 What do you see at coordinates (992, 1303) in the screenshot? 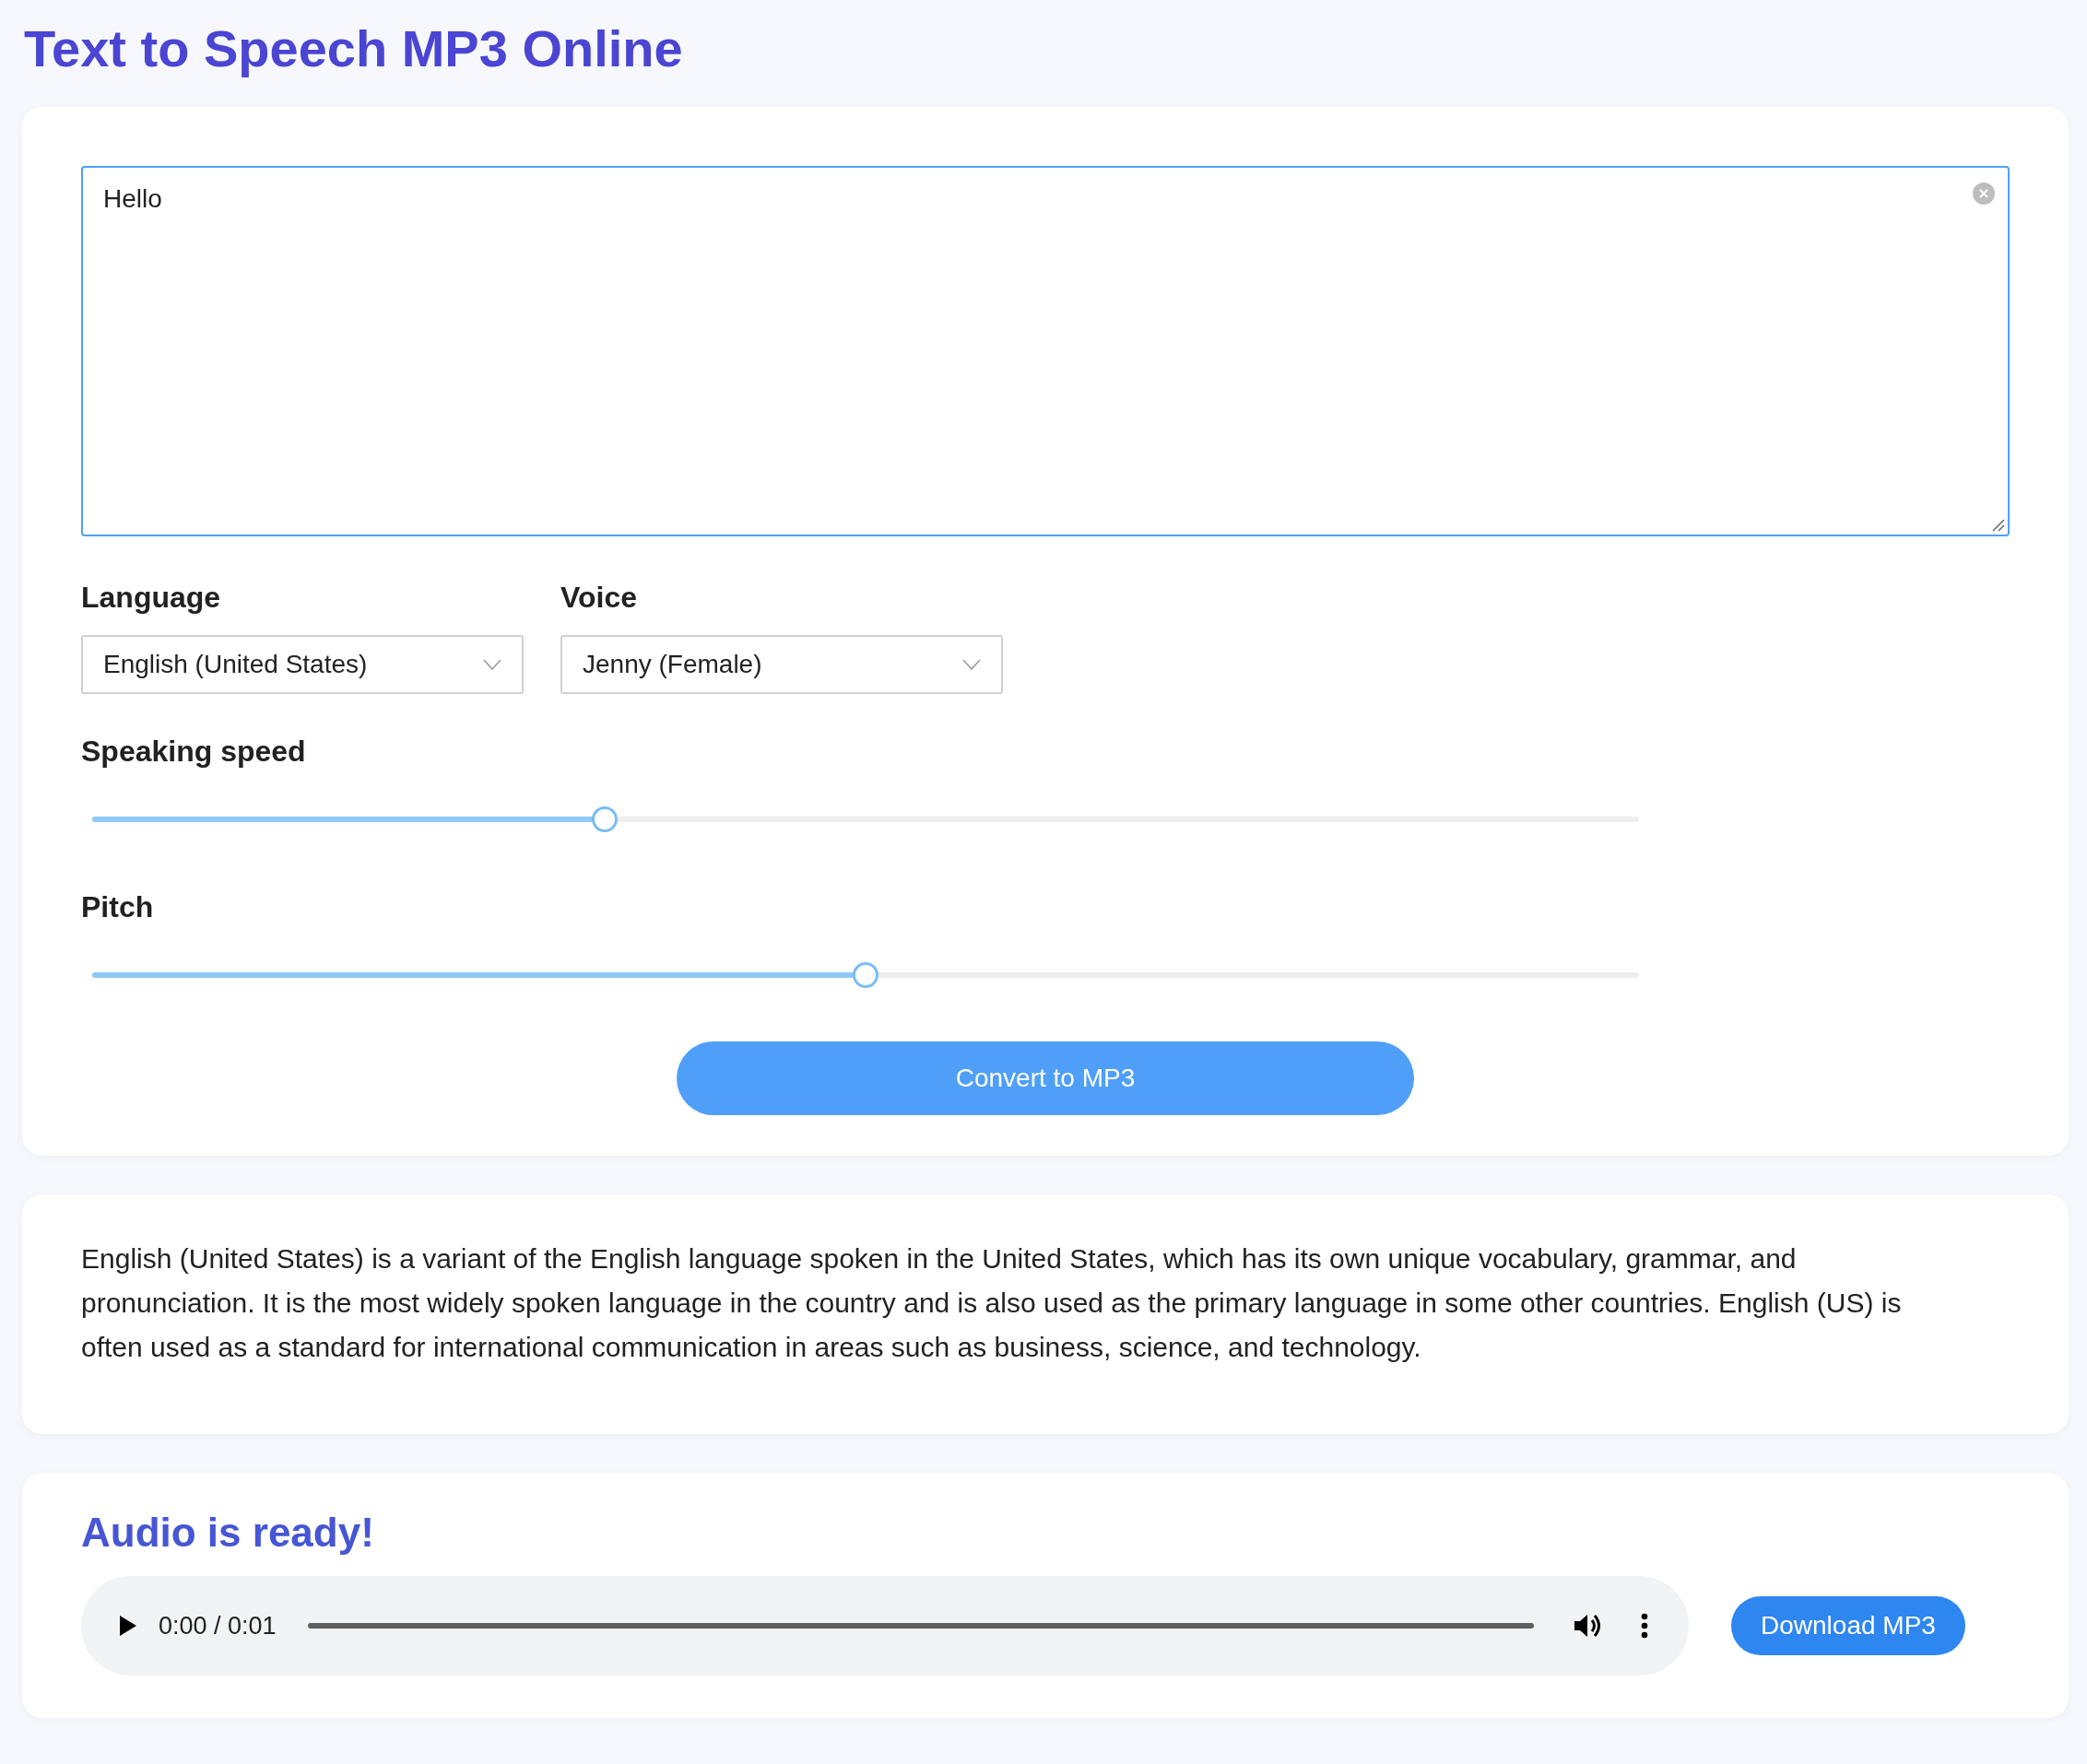
I see `description-text: English (United States) is a variant of the English language spoken in the United States, which has its own unique vocabulary, grammar, and pronunciation. It is the most widely spoken language in the country and is also used as the primary language in some other countries. English (US) is often used as a standard for international communication in areas such as business, science, and technology.` at bounding box center [992, 1303].